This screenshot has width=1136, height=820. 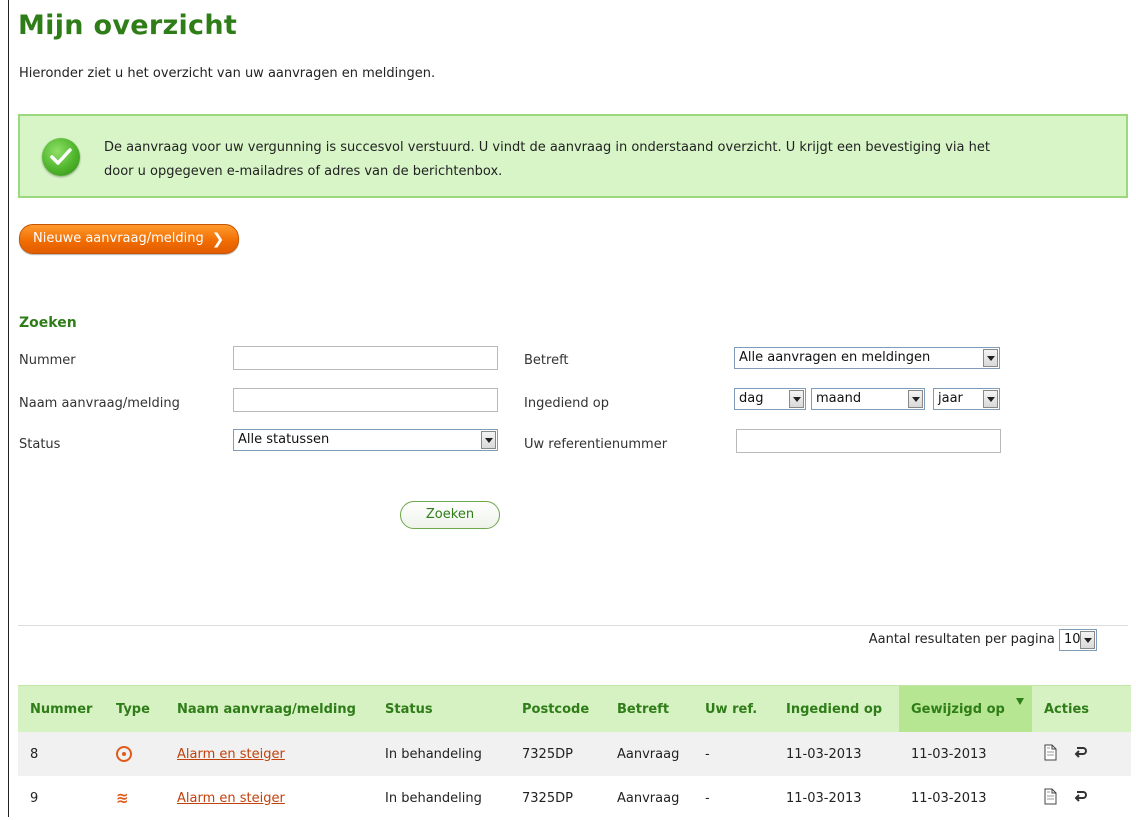 What do you see at coordinates (61, 708) in the screenshot?
I see `col-nummer: Nummer` at bounding box center [61, 708].